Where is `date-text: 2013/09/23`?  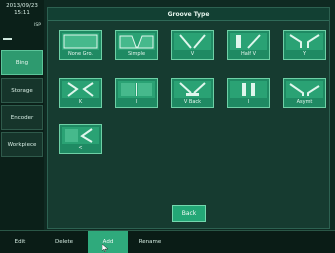
date-text: 2013/09/23 is located at coordinates (22, 6).